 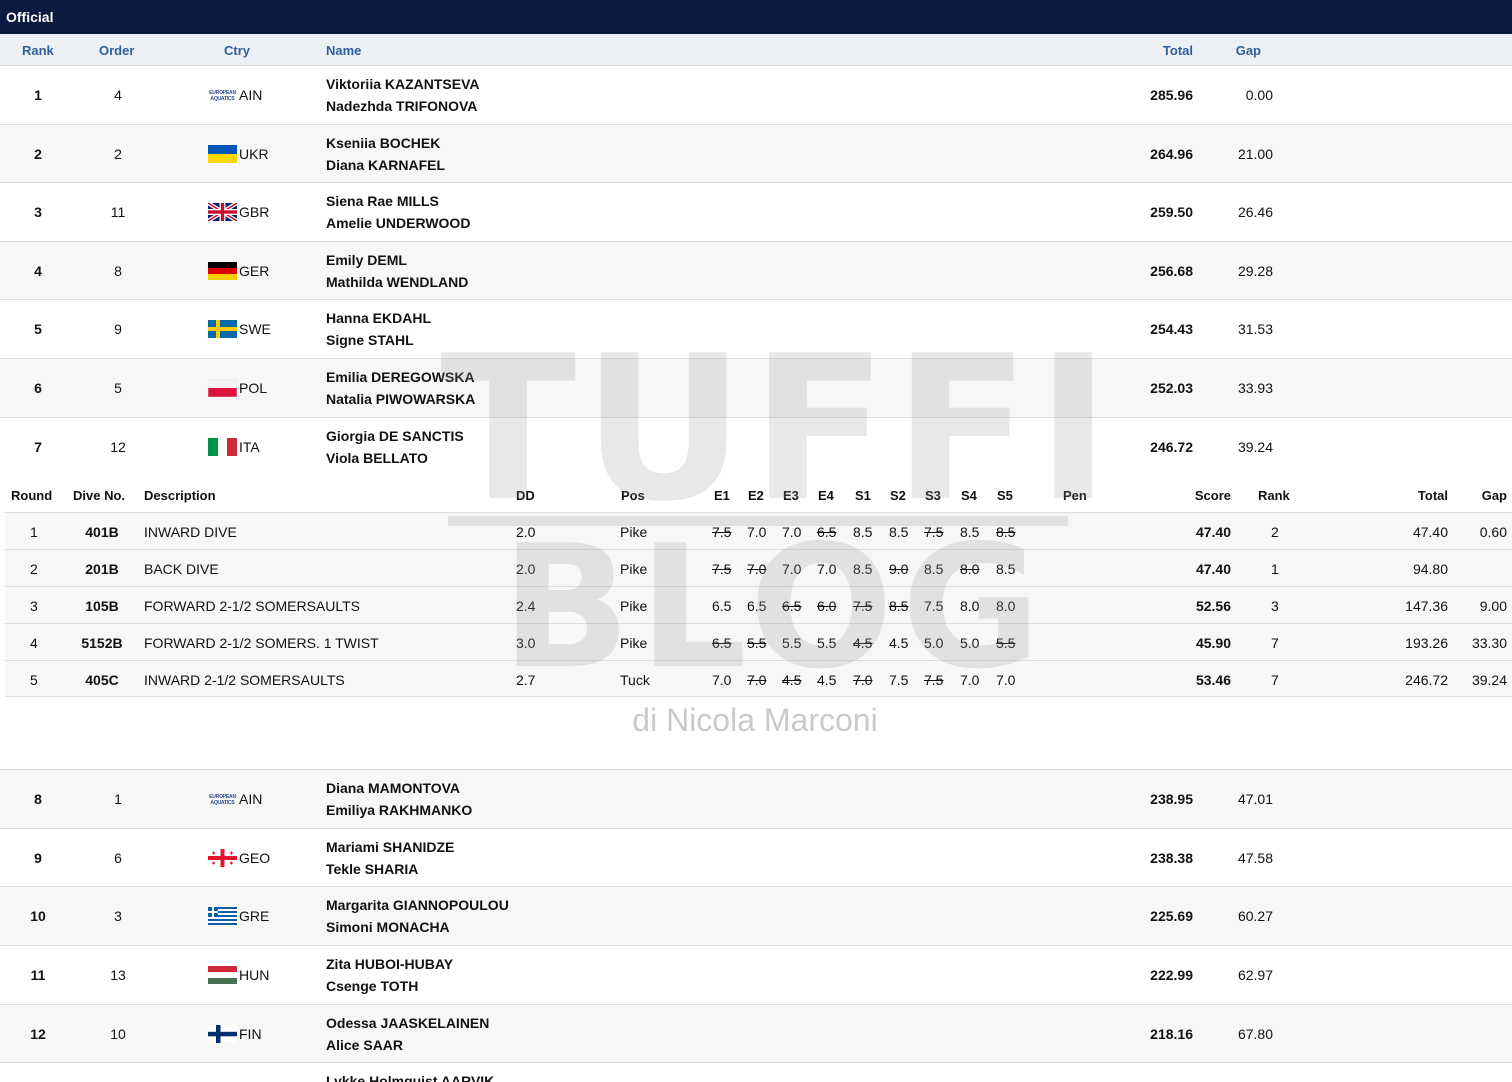 I want to click on order-cell: 2, so click(x=118, y=153).